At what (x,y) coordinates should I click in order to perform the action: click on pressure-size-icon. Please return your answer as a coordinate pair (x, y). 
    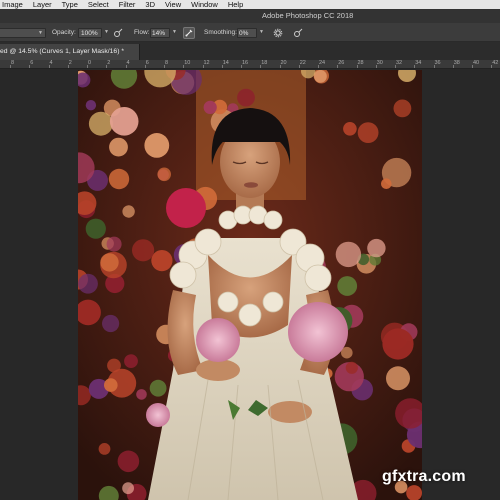
    Looking at the image, I should click on (298, 33).